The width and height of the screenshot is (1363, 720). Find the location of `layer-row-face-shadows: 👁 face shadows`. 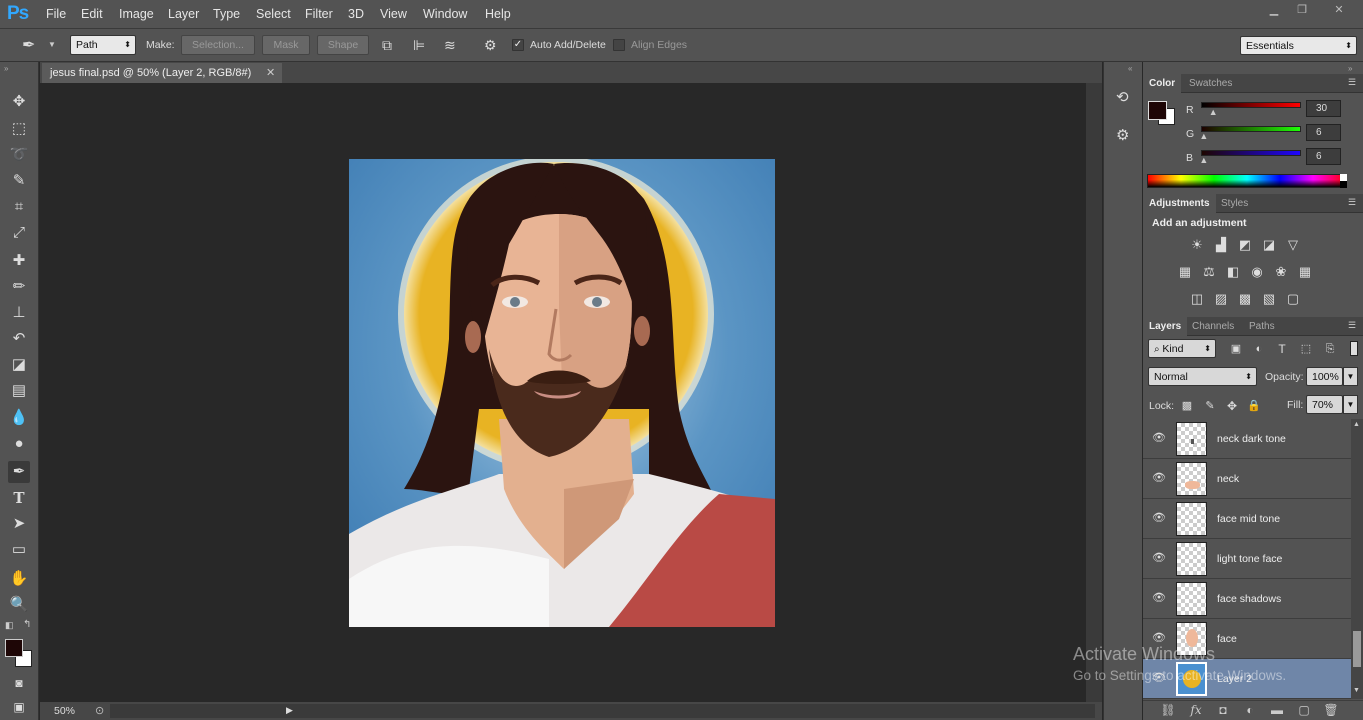

layer-row-face-shadows: 👁 face shadows is located at coordinates (1247, 599).